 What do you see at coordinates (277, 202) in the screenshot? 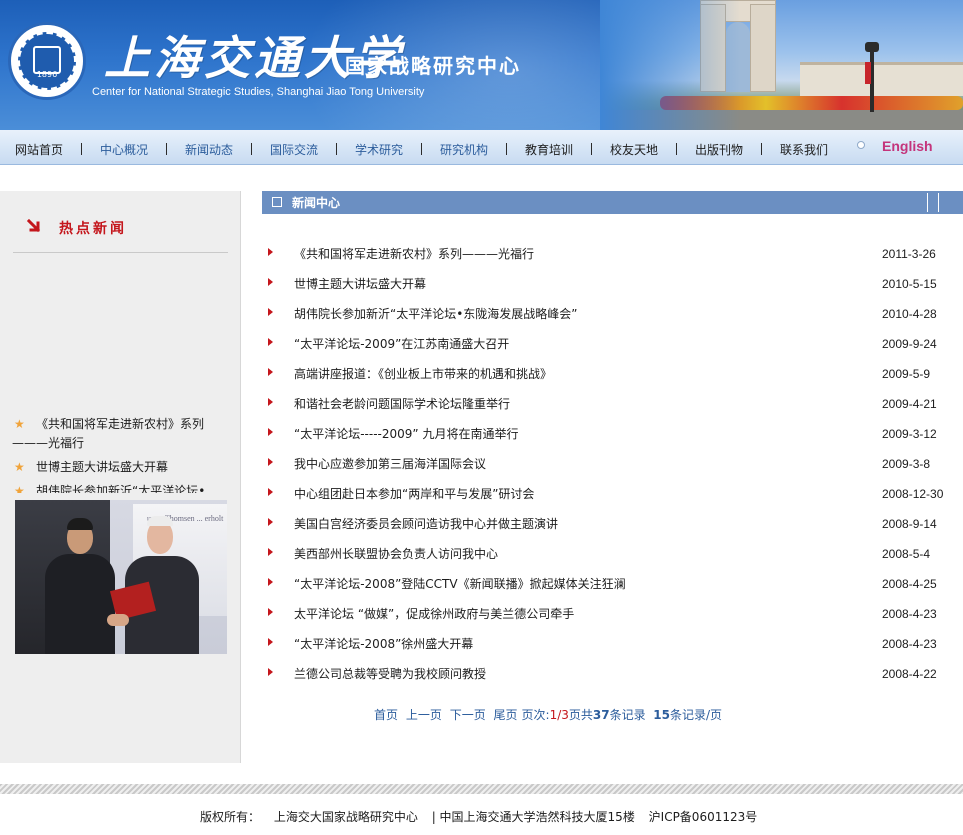
I see `square-icon` at bounding box center [277, 202].